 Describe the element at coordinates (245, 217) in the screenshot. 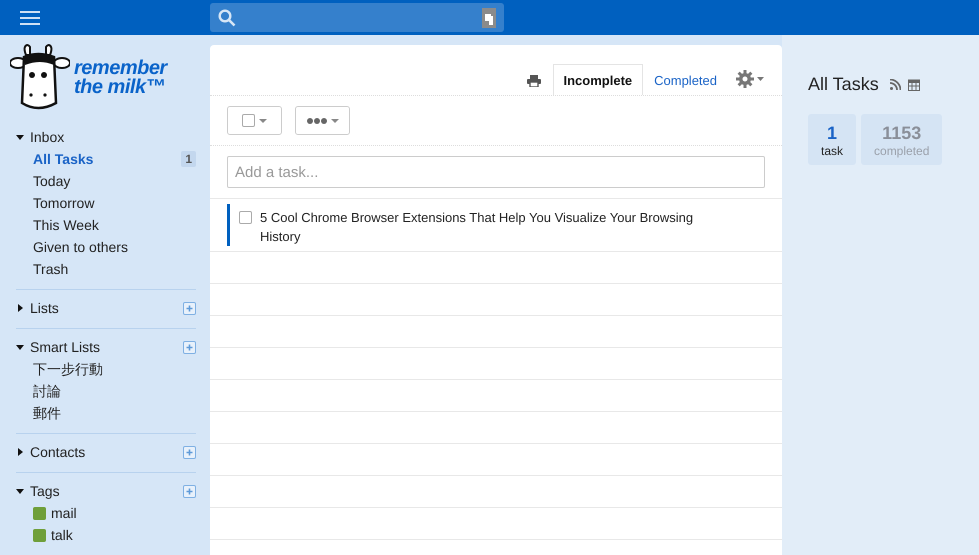

I see `task-checkbox` at that location.